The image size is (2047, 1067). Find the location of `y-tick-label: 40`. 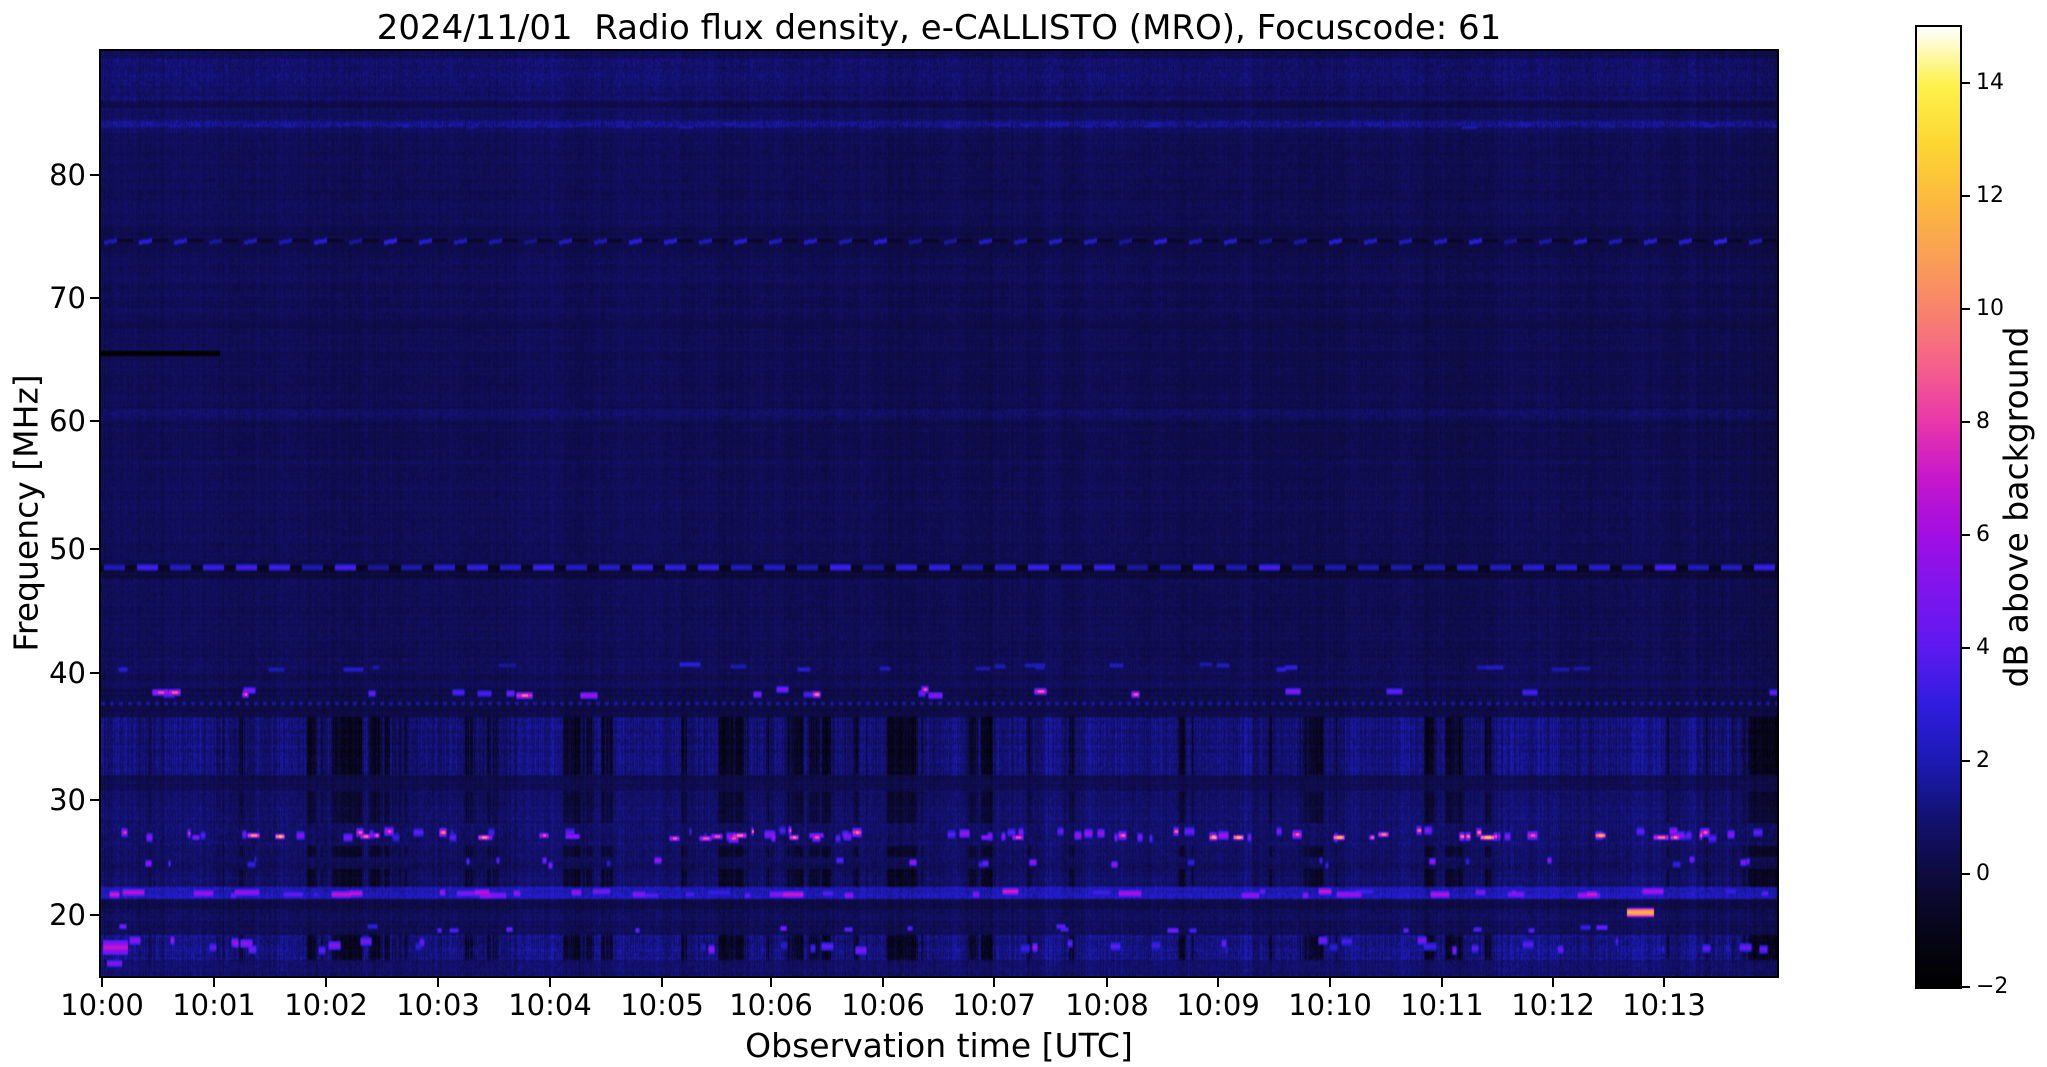

y-tick-label: 40 is located at coordinates (67, 673).